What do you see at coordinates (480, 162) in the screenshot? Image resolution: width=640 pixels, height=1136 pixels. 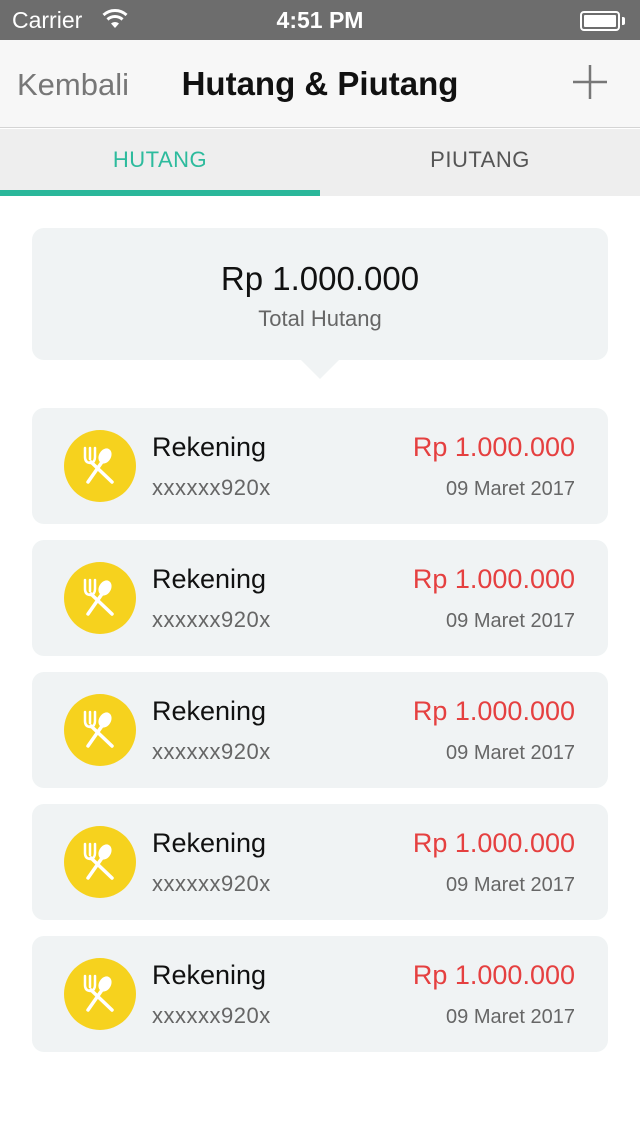 I see `tab-piutang: PIUTANG` at bounding box center [480, 162].